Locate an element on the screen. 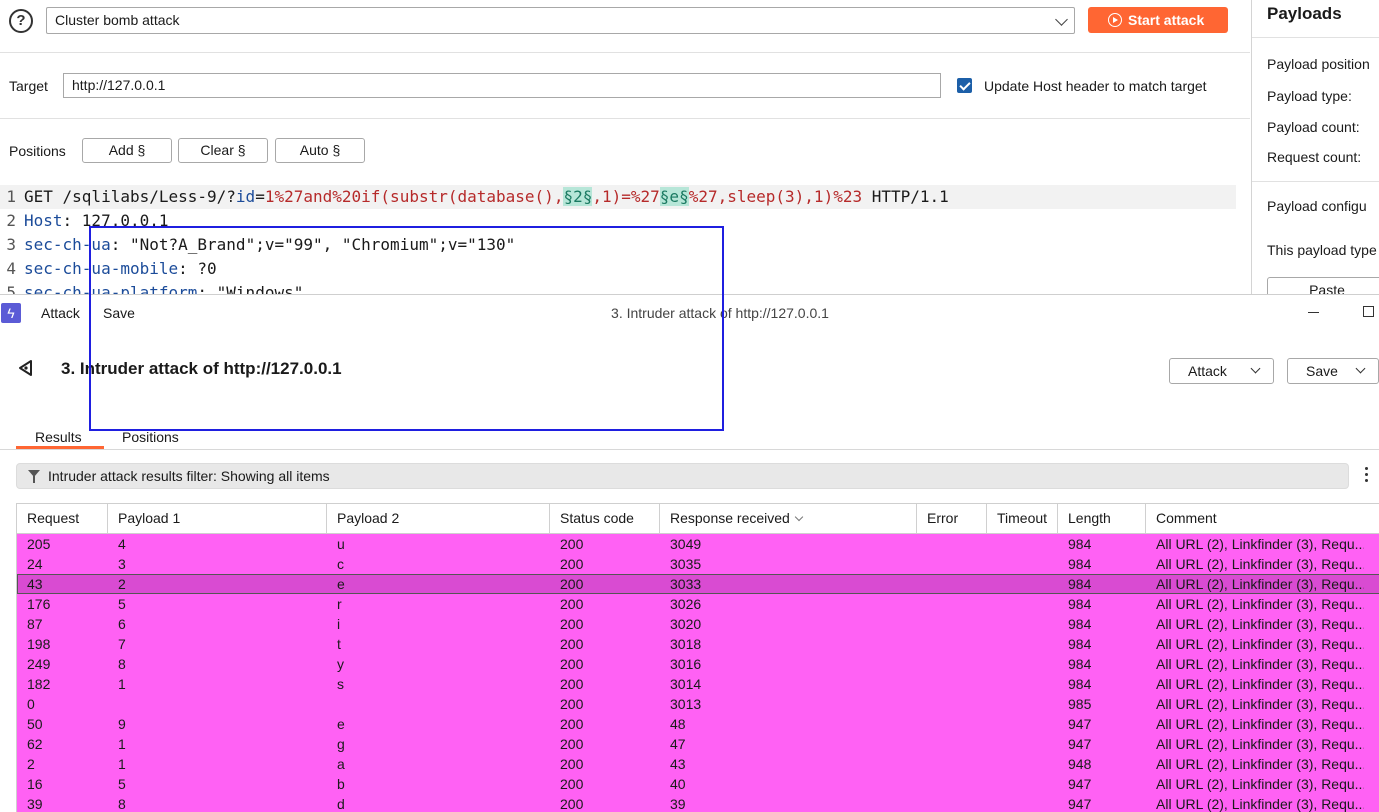 This screenshot has height=812, width=1379. attack-menu-button: Attack is located at coordinates (1221, 371).